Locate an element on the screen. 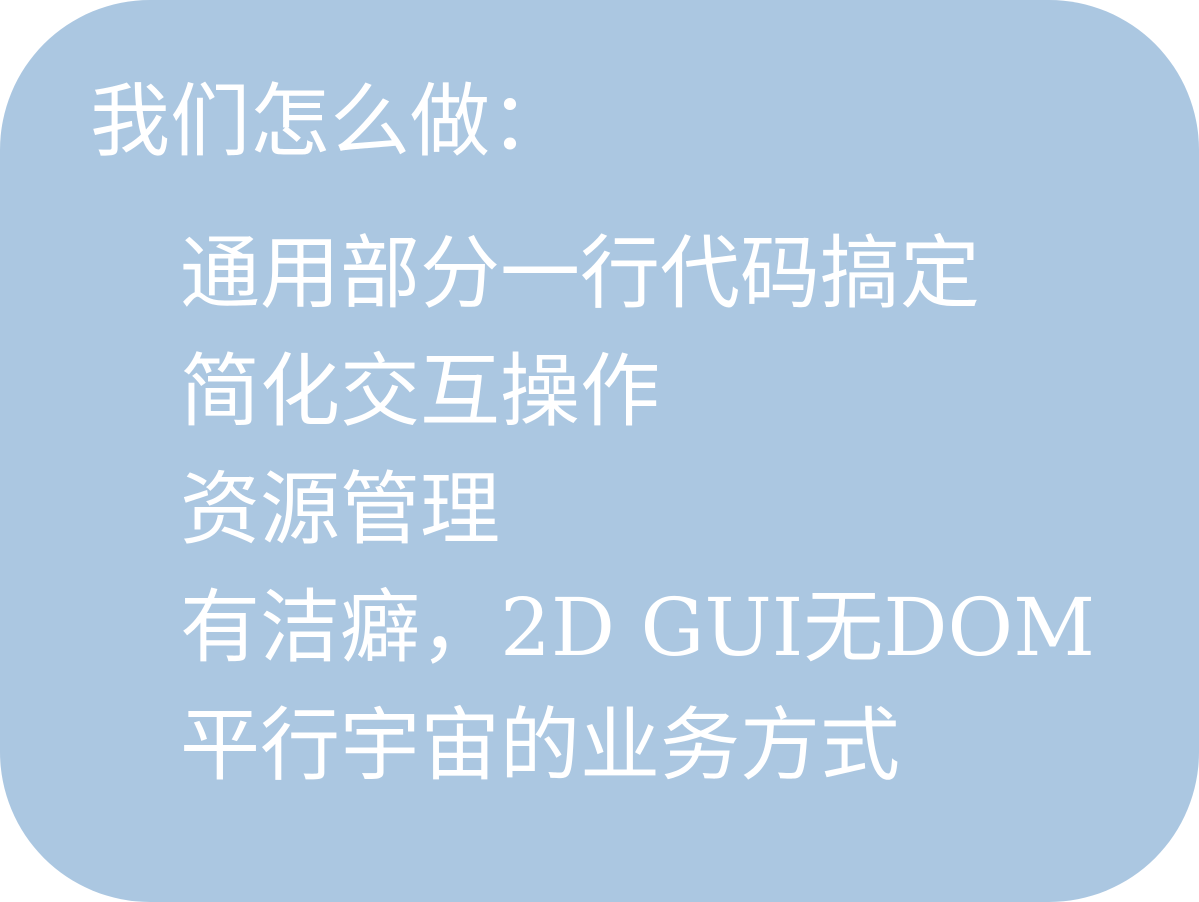 Image resolution: width=1199 pixels, height=902 pixels. list-item: 资源管理 is located at coordinates (340, 509).